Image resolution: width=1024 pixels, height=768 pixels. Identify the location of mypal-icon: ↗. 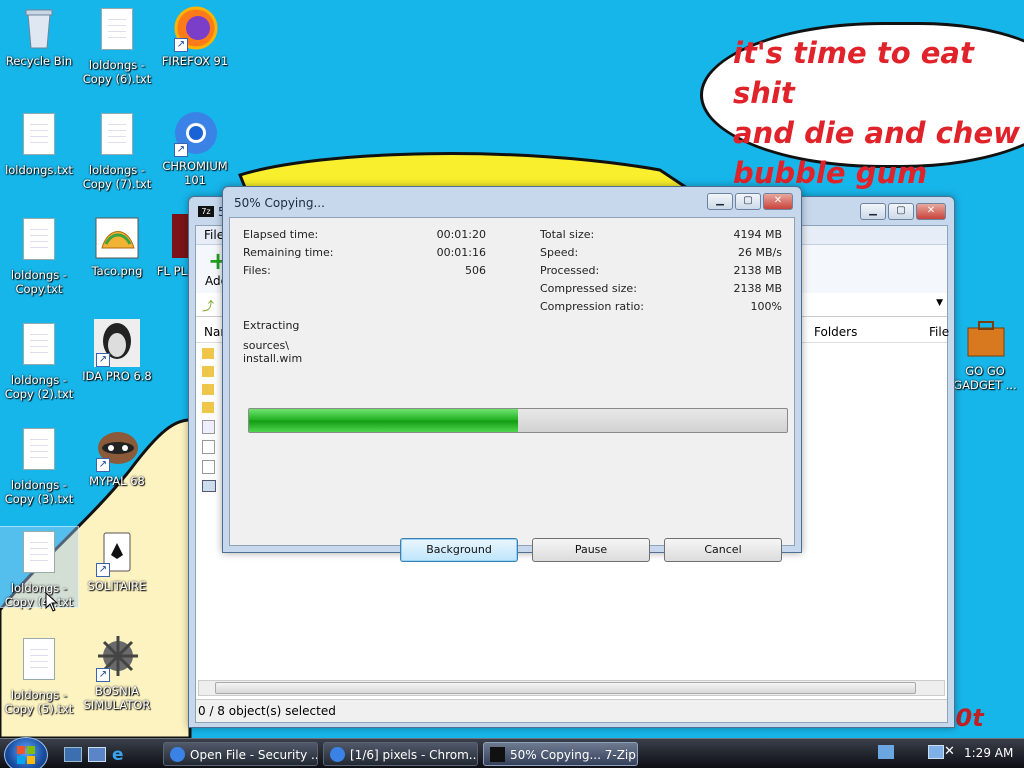
(117, 448).